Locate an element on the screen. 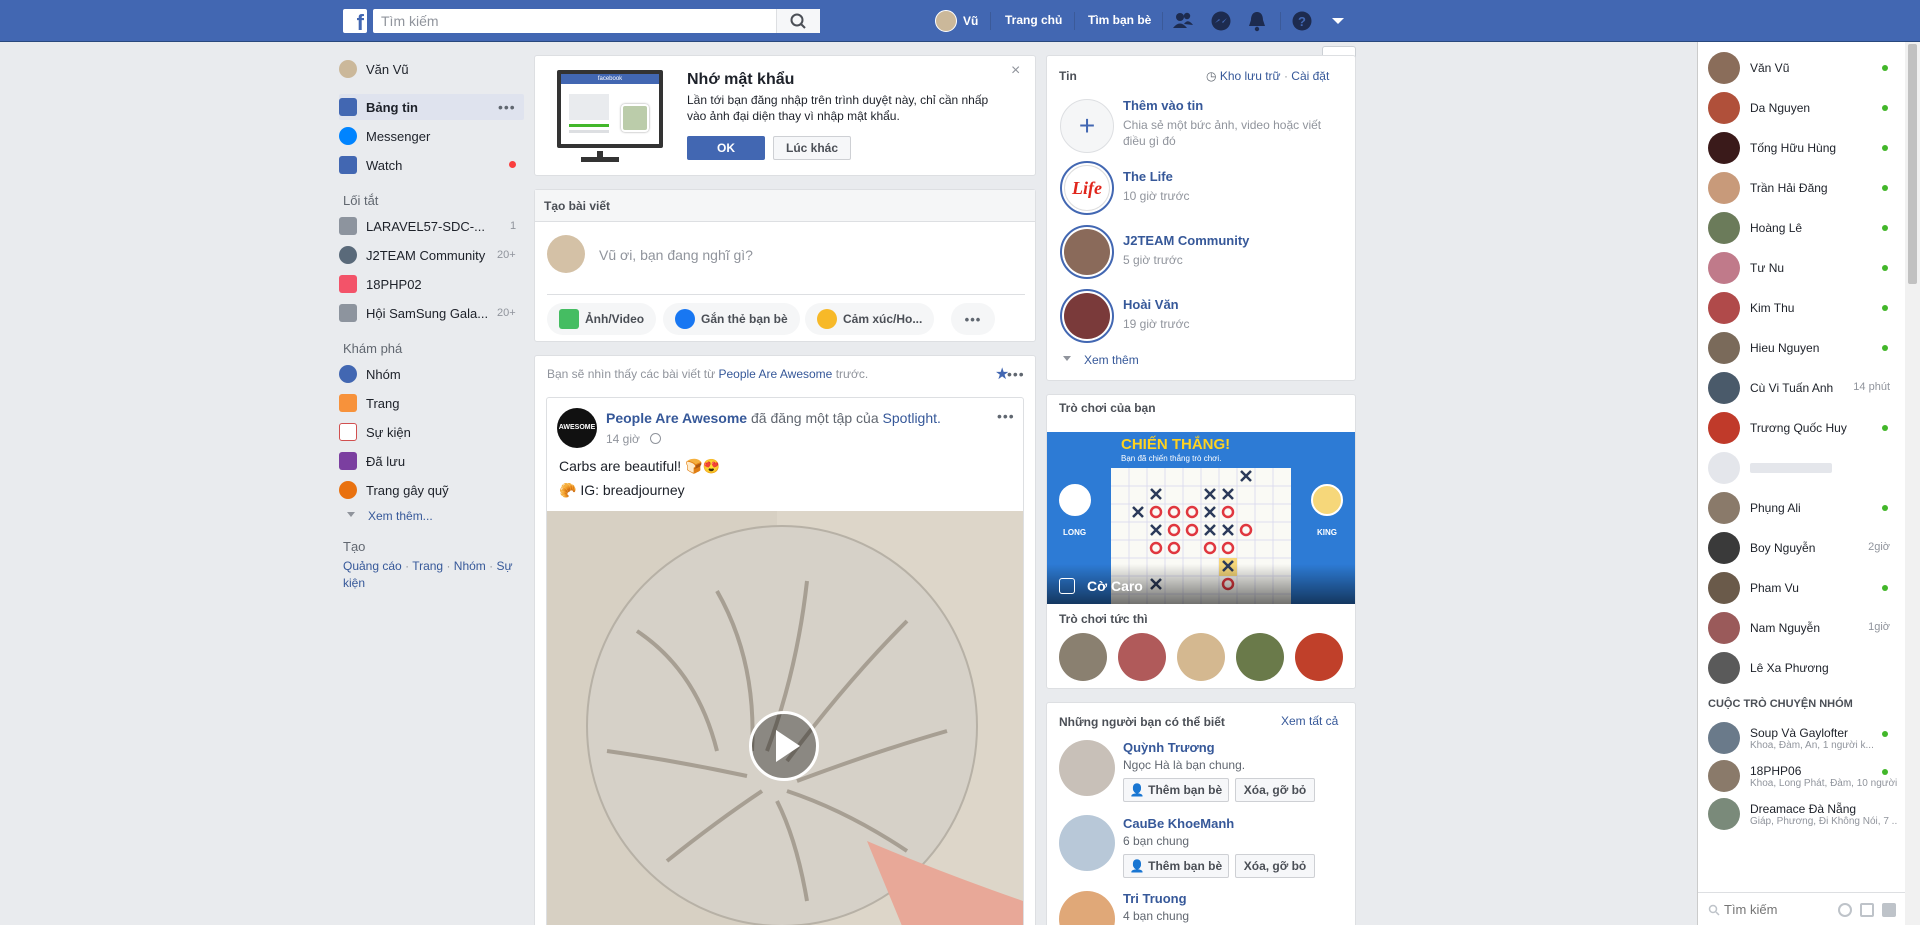 The height and width of the screenshot is (925, 1920). left-nav-watch: Watch is located at coordinates (370, 165).